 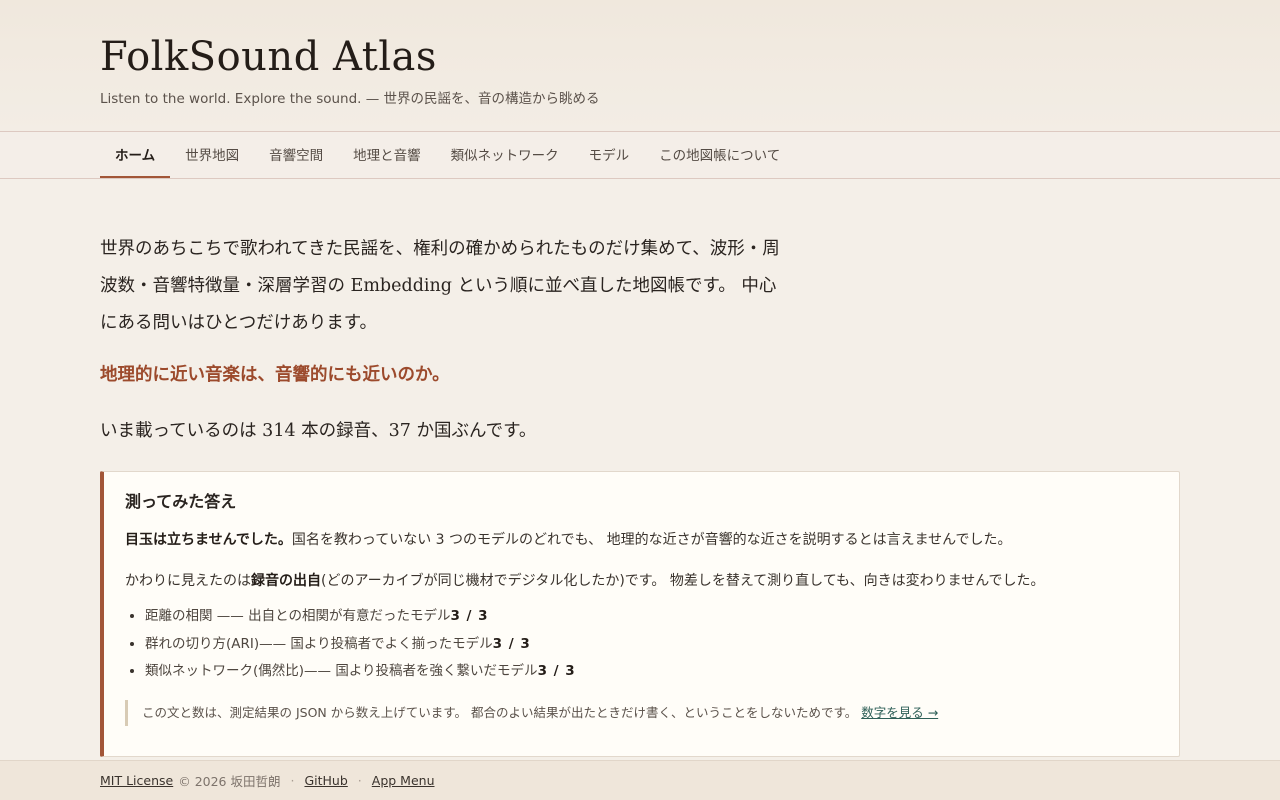 What do you see at coordinates (318, 431) in the screenshot?
I see `recording-count: いま載っているのは 314 本の録音、37 か国ぶんです。` at bounding box center [318, 431].